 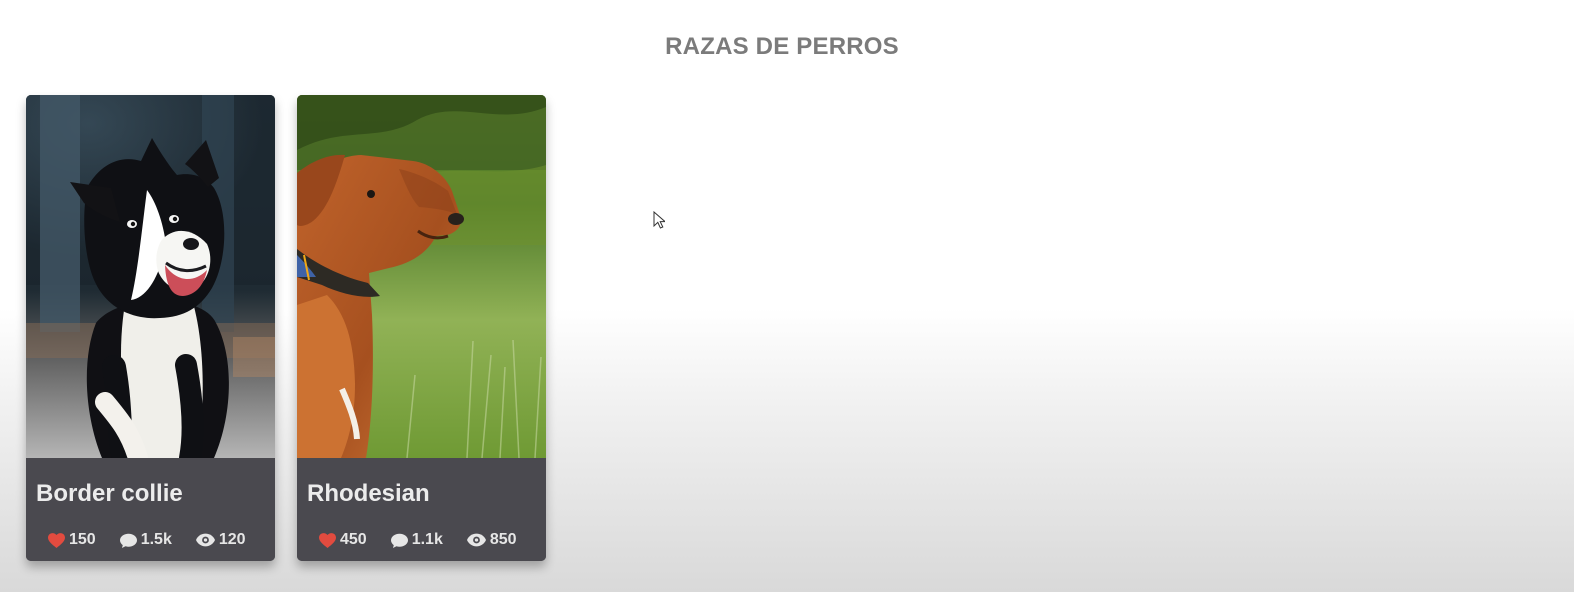 I want to click on views-value: 850, so click(x=503, y=539).